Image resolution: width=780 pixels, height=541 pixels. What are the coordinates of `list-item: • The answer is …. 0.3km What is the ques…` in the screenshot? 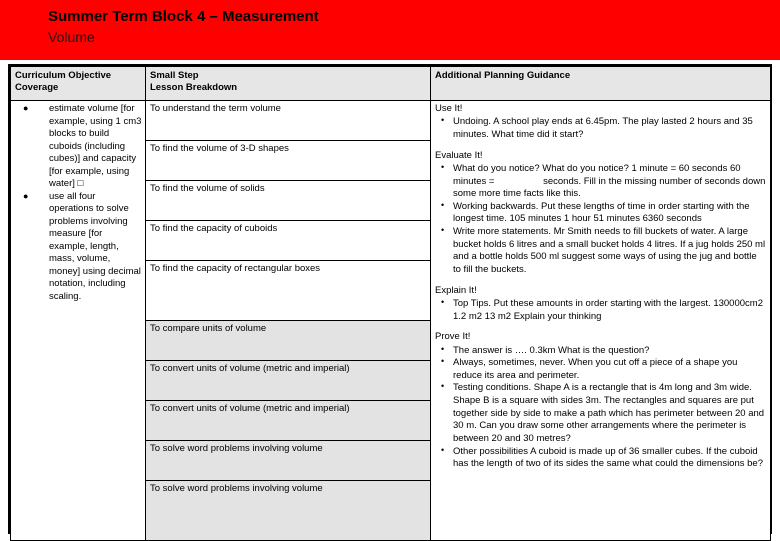 It's located at (601, 350).